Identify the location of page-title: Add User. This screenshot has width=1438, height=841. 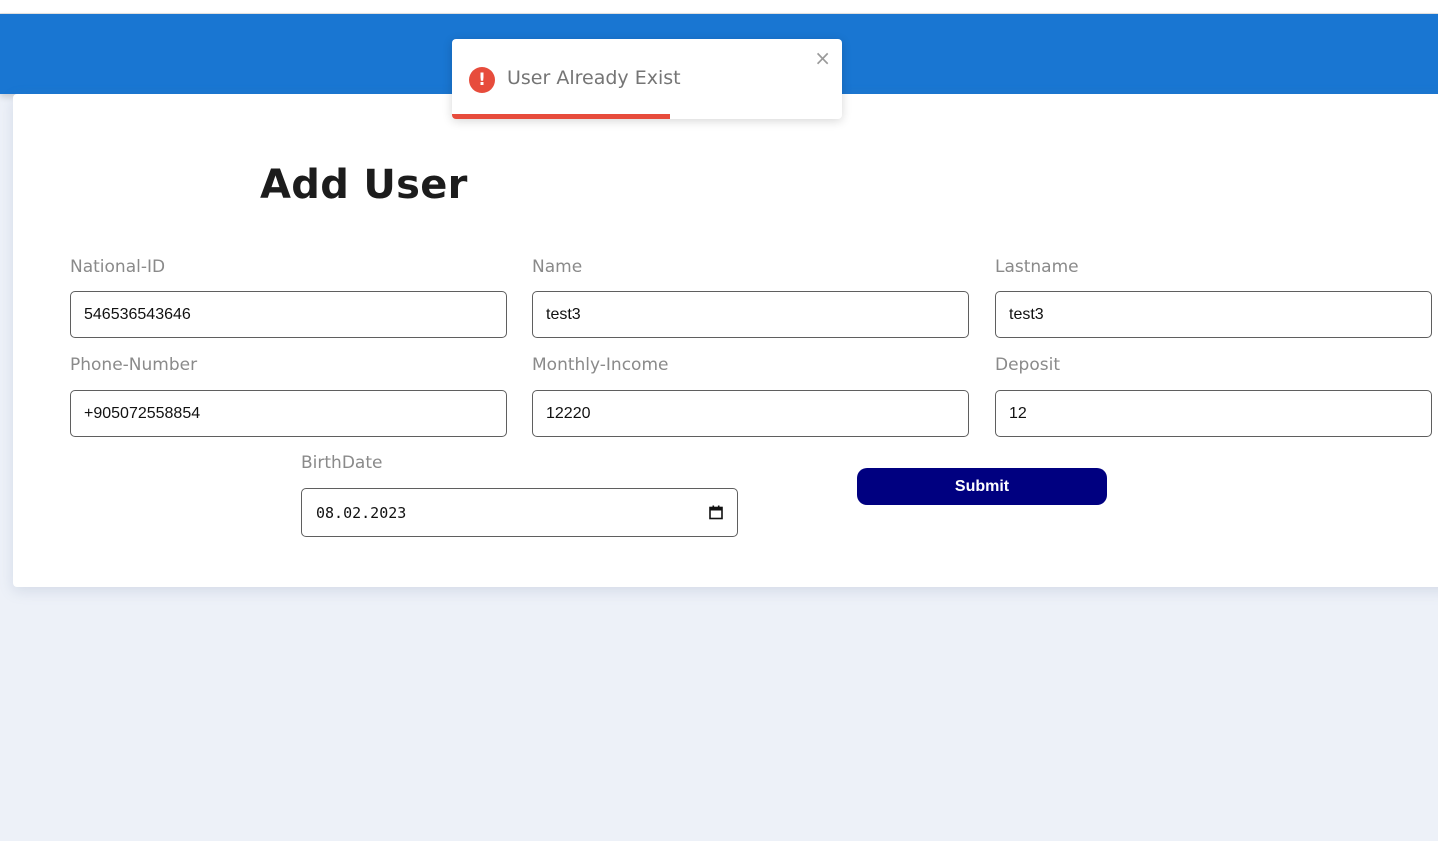
(364, 185).